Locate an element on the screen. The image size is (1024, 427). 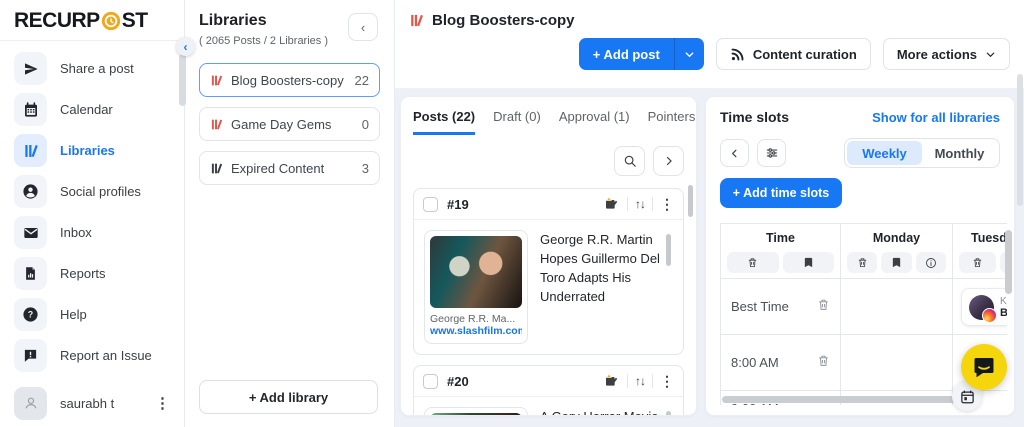
slot-label: Best T is located at coordinates (1003, 313).